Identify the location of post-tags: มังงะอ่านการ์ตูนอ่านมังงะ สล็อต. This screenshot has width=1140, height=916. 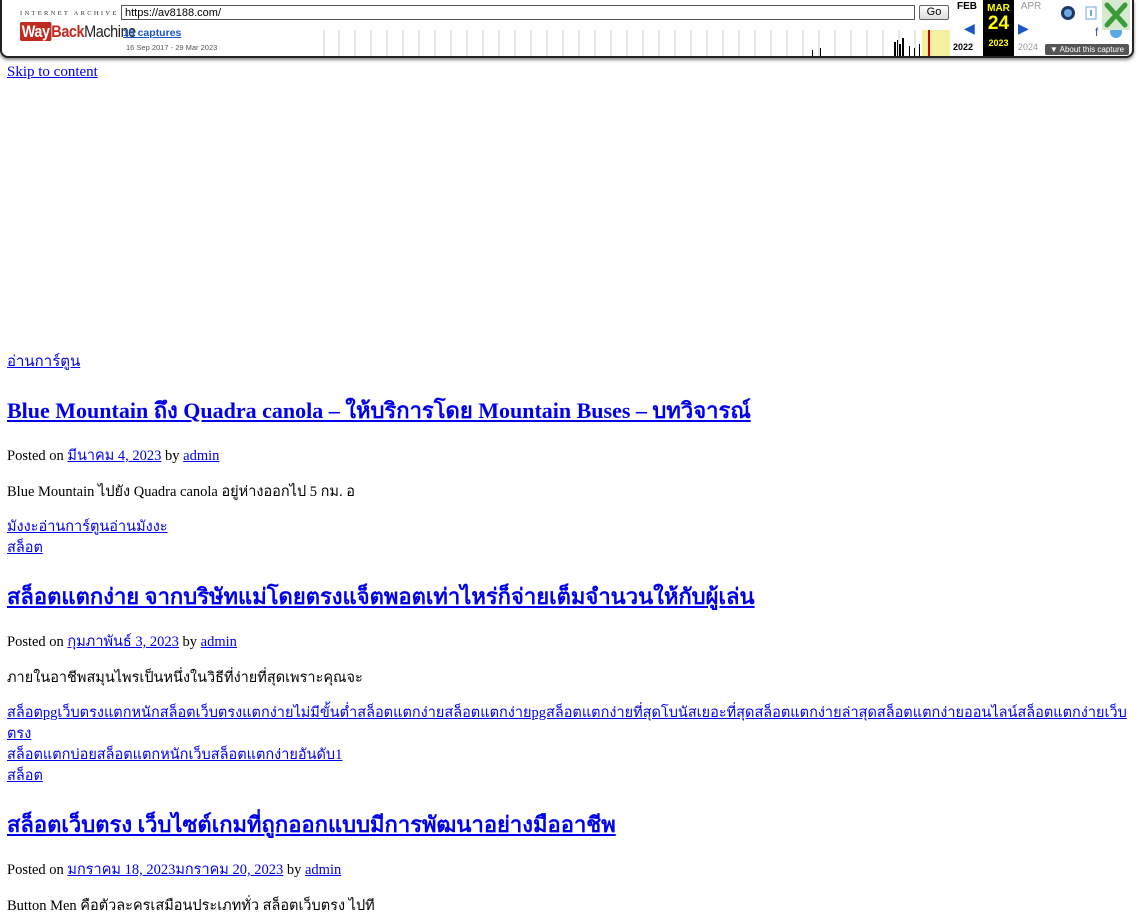
(571, 538).